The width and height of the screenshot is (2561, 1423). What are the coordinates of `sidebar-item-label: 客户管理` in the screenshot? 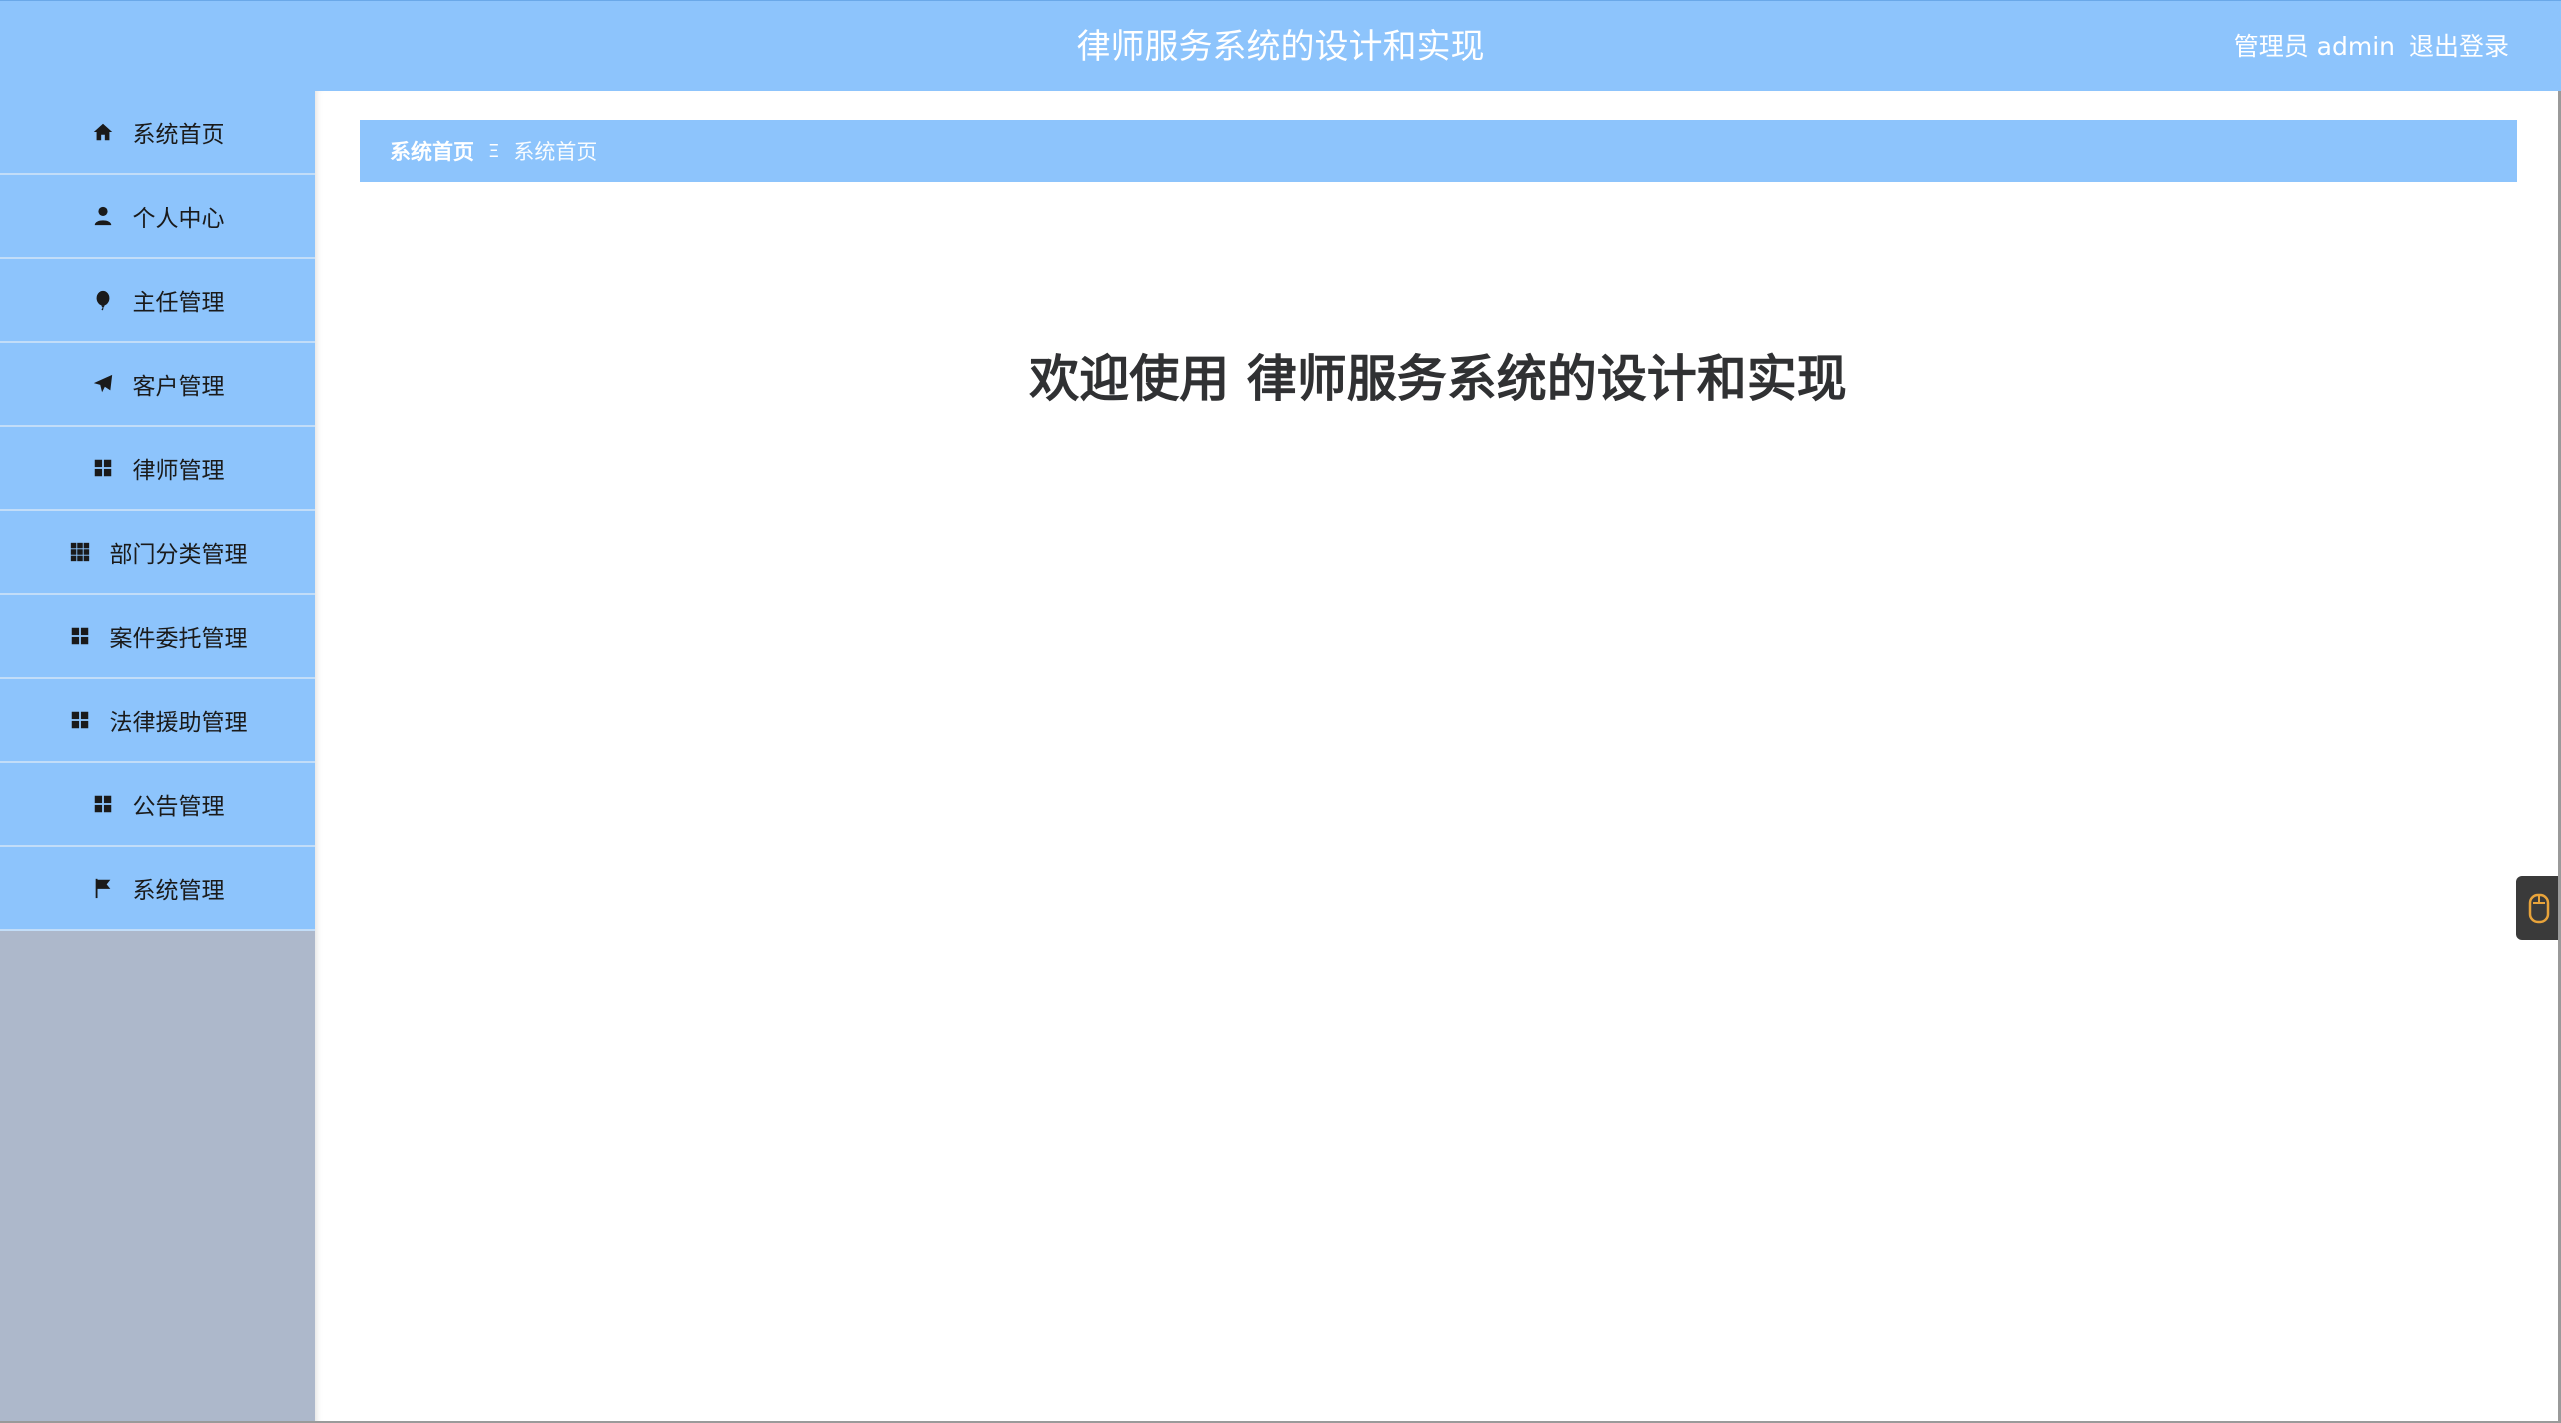 It's located at (178, 387).